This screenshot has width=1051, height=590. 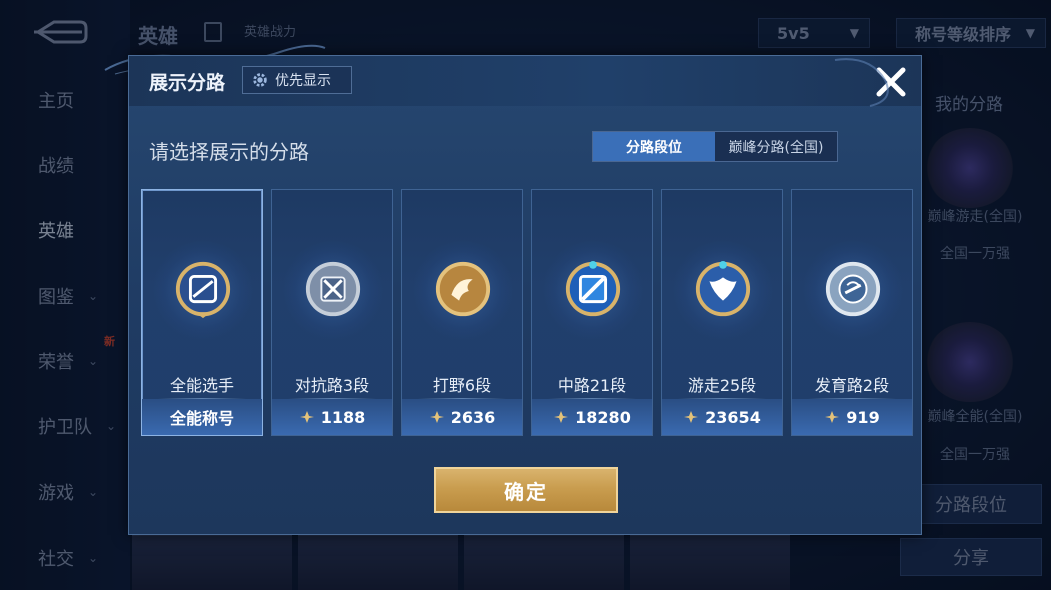 What do you see at coordinates (473, 417) in the screenshot?
I see `rank-points-value: 2636` at bounding box center [473, 417].